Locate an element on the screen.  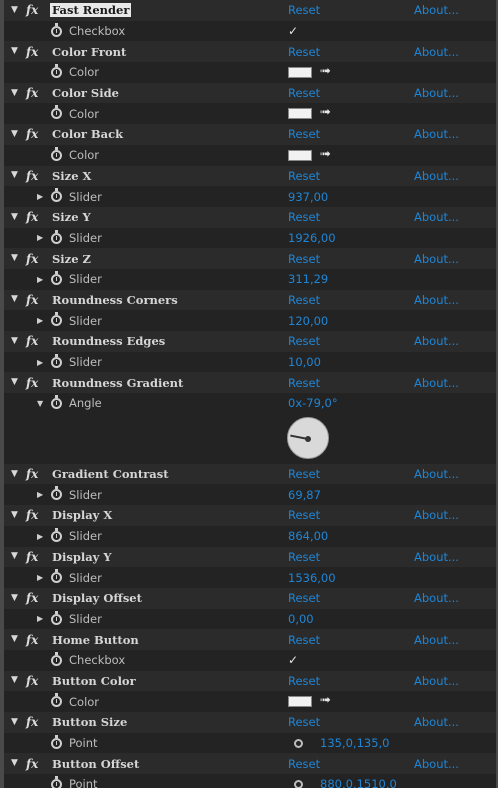
point-value: 880,0,1510,0 is located at coordinates (358, 782).